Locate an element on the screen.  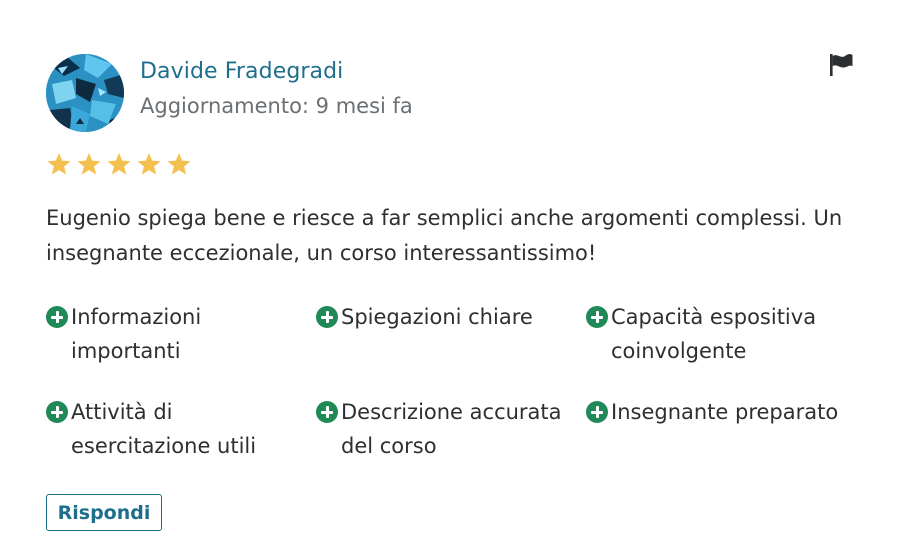
star-rating is located at coordinates (119, 164).